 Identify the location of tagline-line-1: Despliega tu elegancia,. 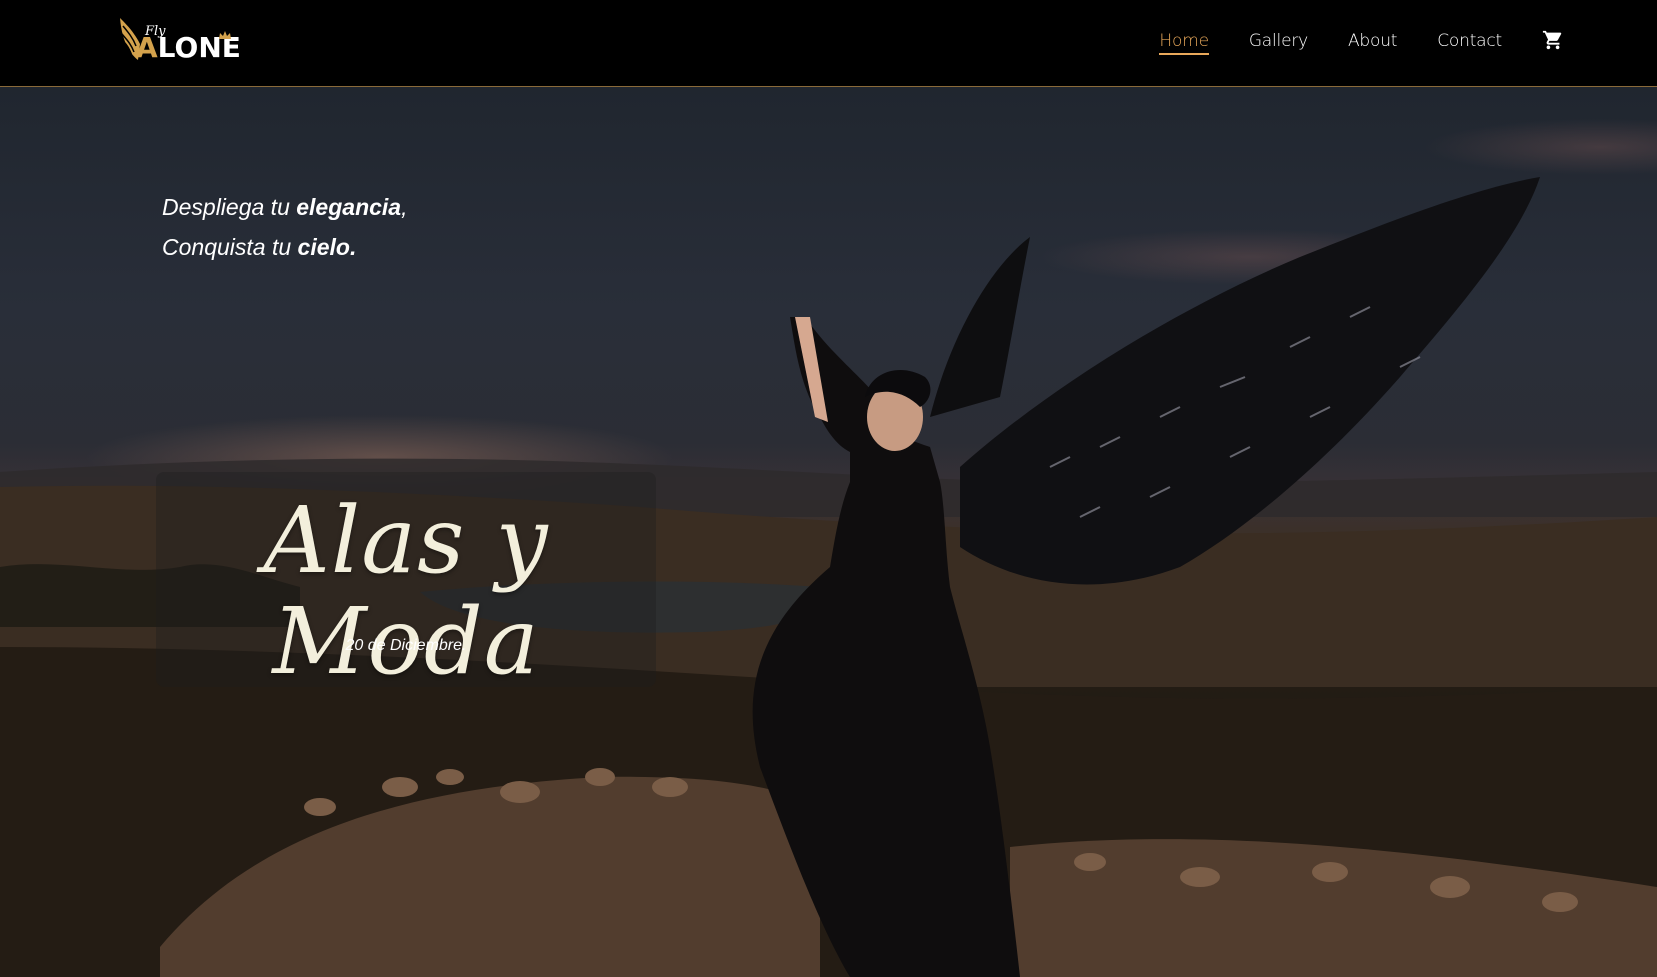
(284, 207).